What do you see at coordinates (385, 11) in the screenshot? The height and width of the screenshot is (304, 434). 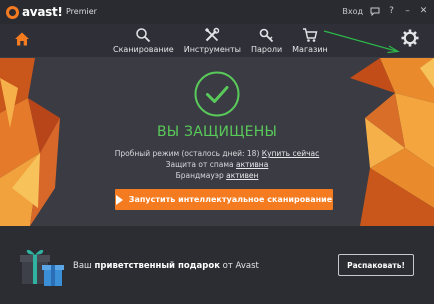 I see `window-controls: Вход ? – ✕` at bounding box center [385, 11].